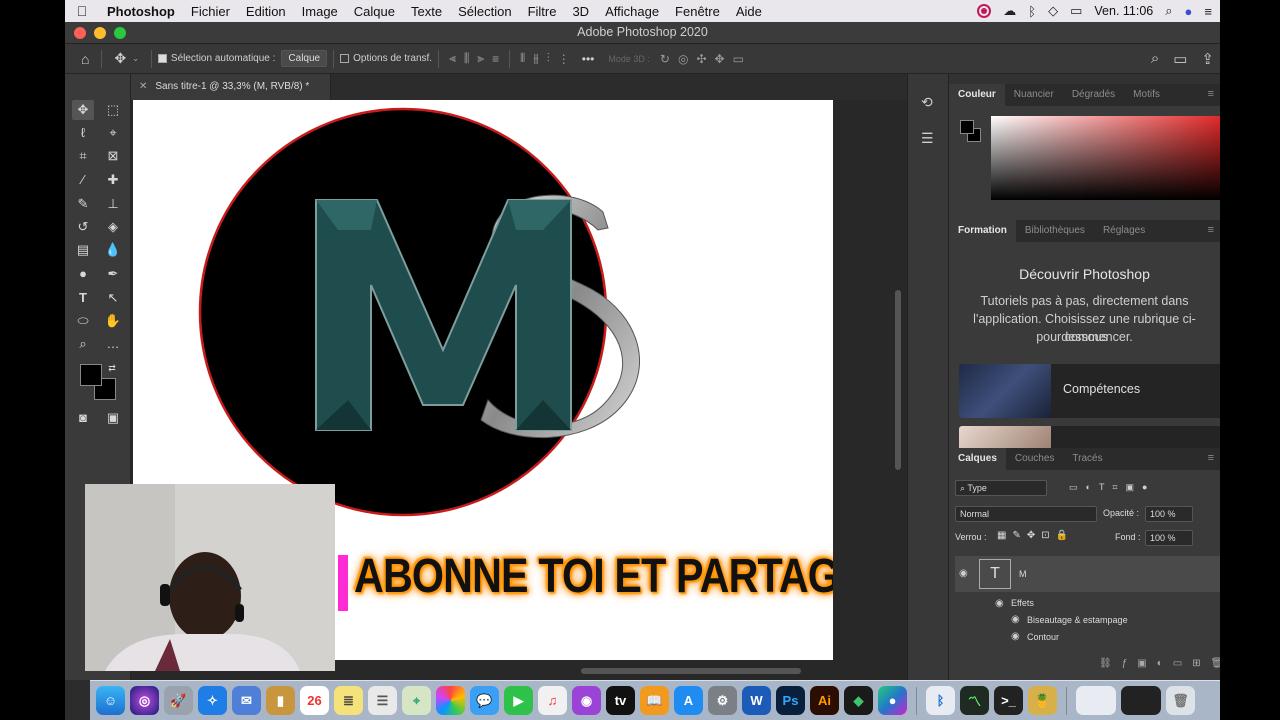  What do you see at coordinates (1034, 459) in the screenshot?
I see `tab-couches: Couches` at bounding box center [1034, 459].